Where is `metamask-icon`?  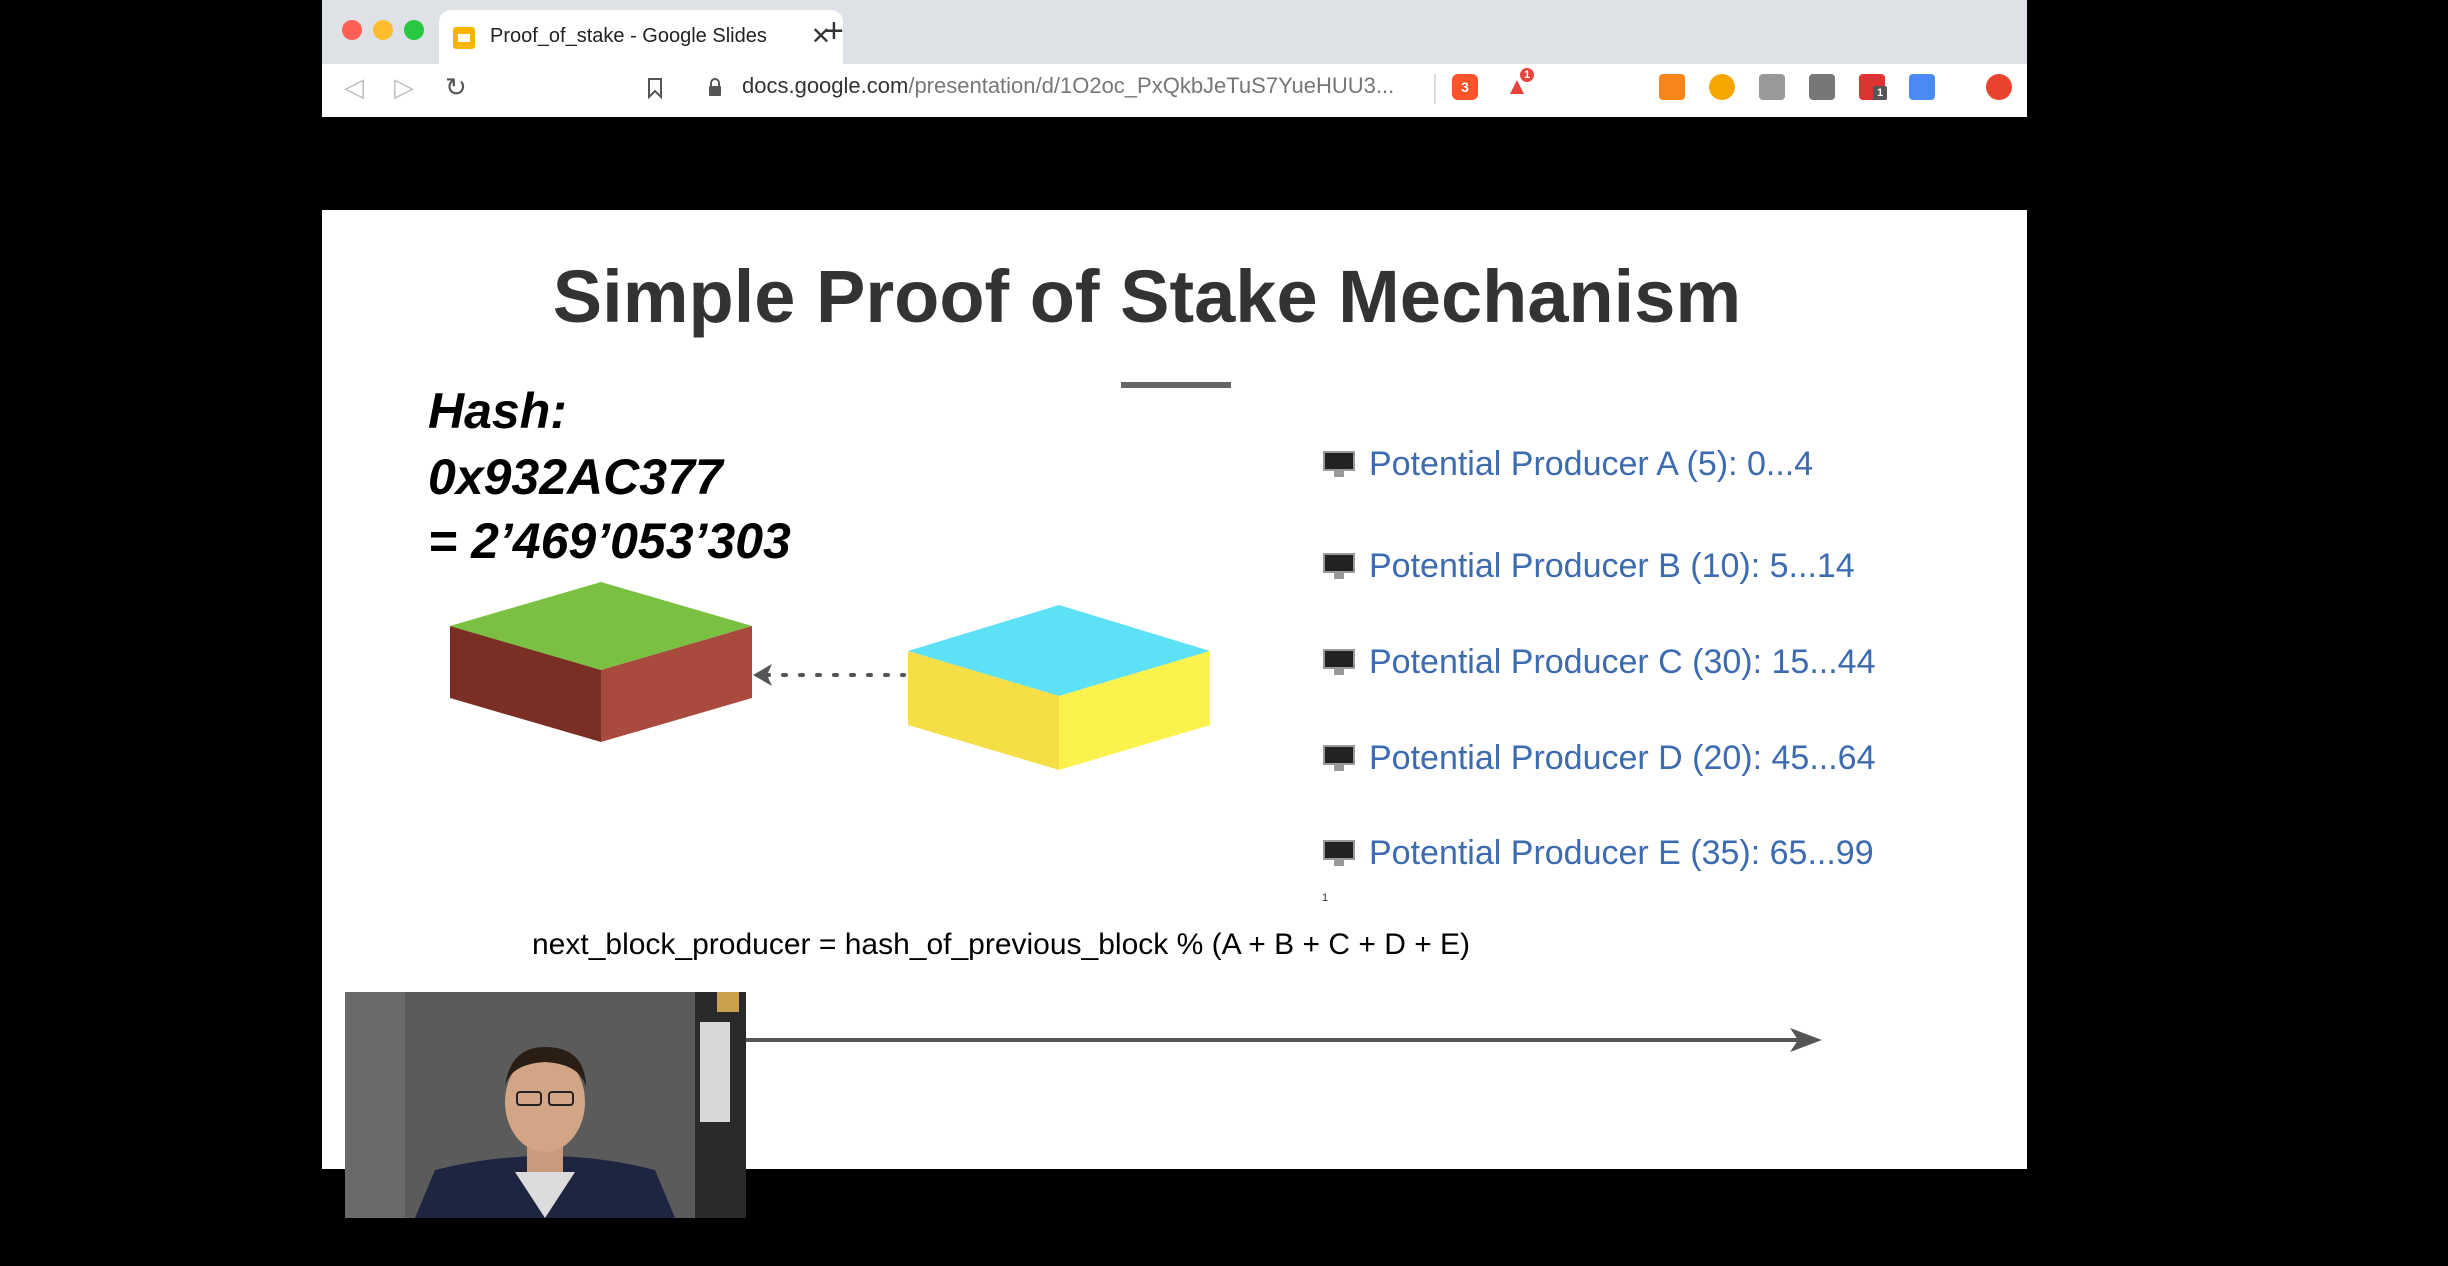
metamask-icon is located at coordinates (1672, 87).